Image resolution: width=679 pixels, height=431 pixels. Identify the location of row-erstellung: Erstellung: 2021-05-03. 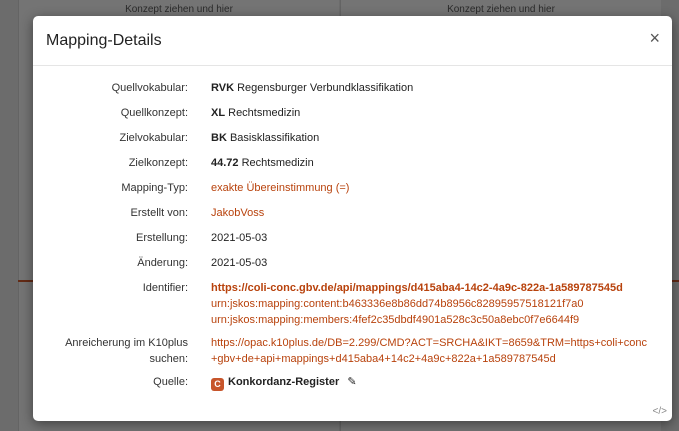
(352, 238).